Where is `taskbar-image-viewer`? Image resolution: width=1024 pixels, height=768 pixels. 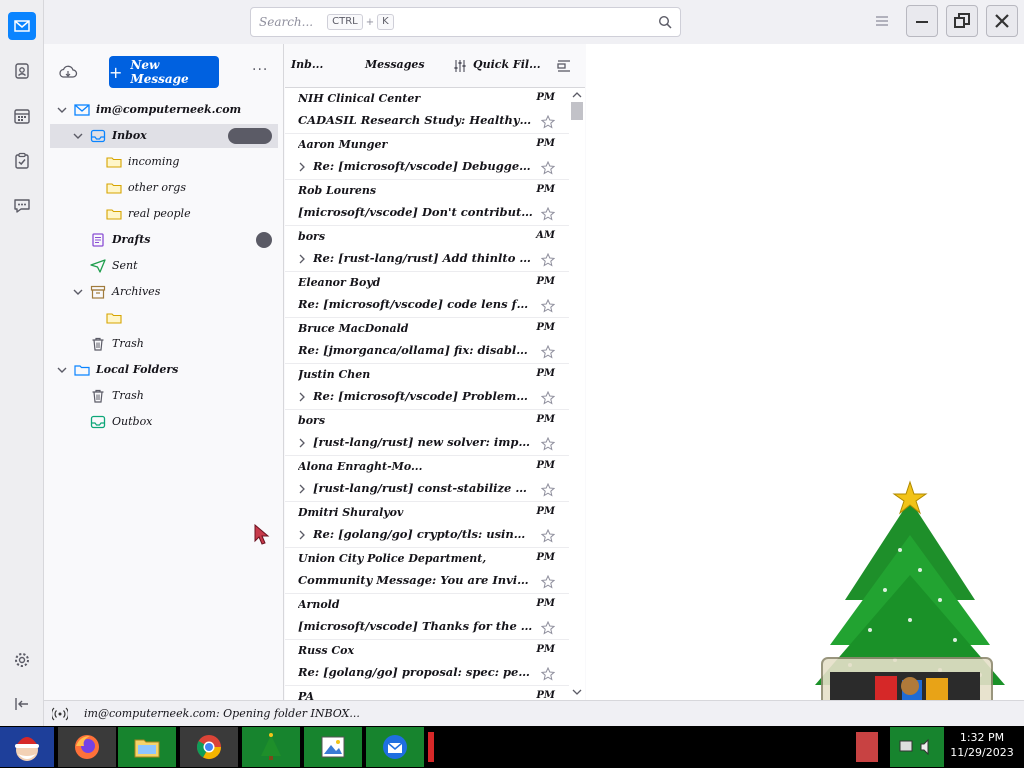
taskbar-image-viewer is located at coordinates (333, 747).